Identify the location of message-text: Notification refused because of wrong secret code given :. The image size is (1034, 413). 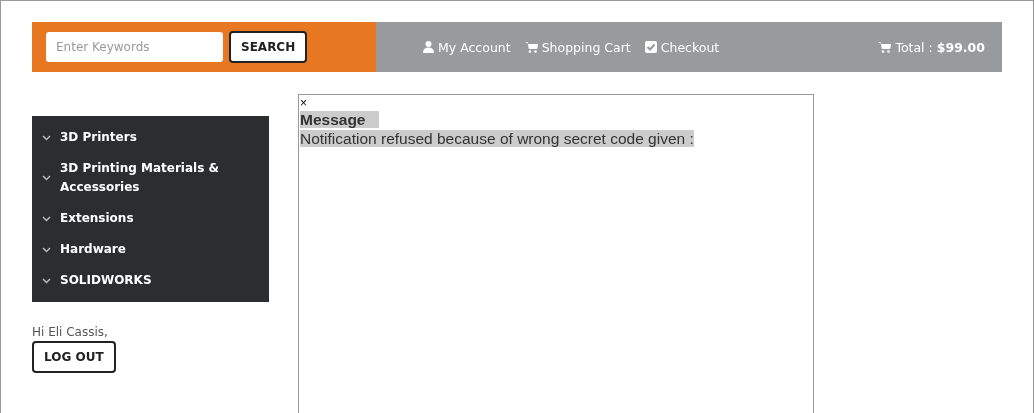
(497, 138).